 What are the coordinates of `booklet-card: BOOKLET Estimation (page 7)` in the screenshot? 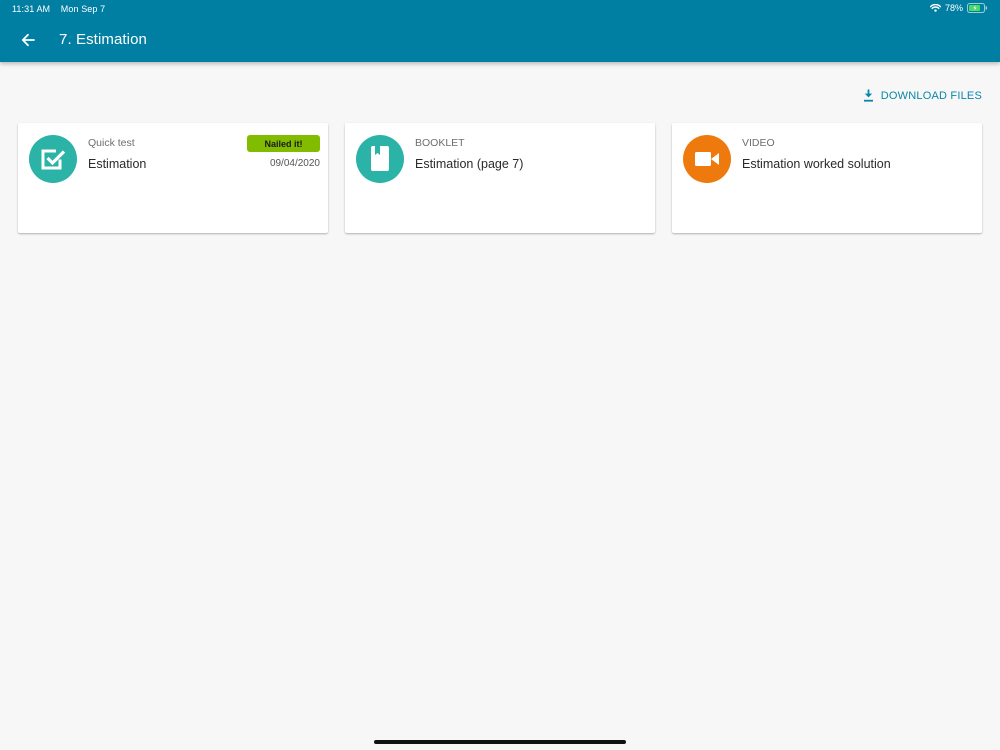 It's located at (500, 178).